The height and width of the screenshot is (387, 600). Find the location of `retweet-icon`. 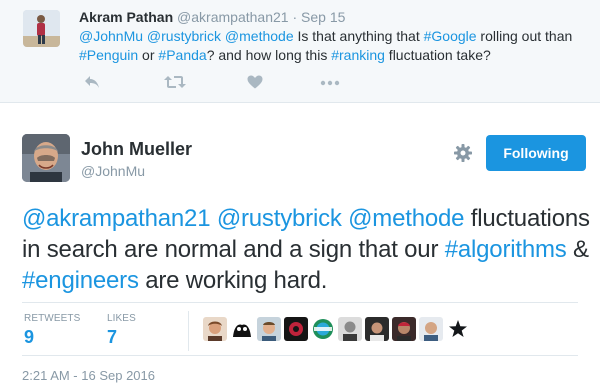

retweet-icon is located at coordinates (175, 83).